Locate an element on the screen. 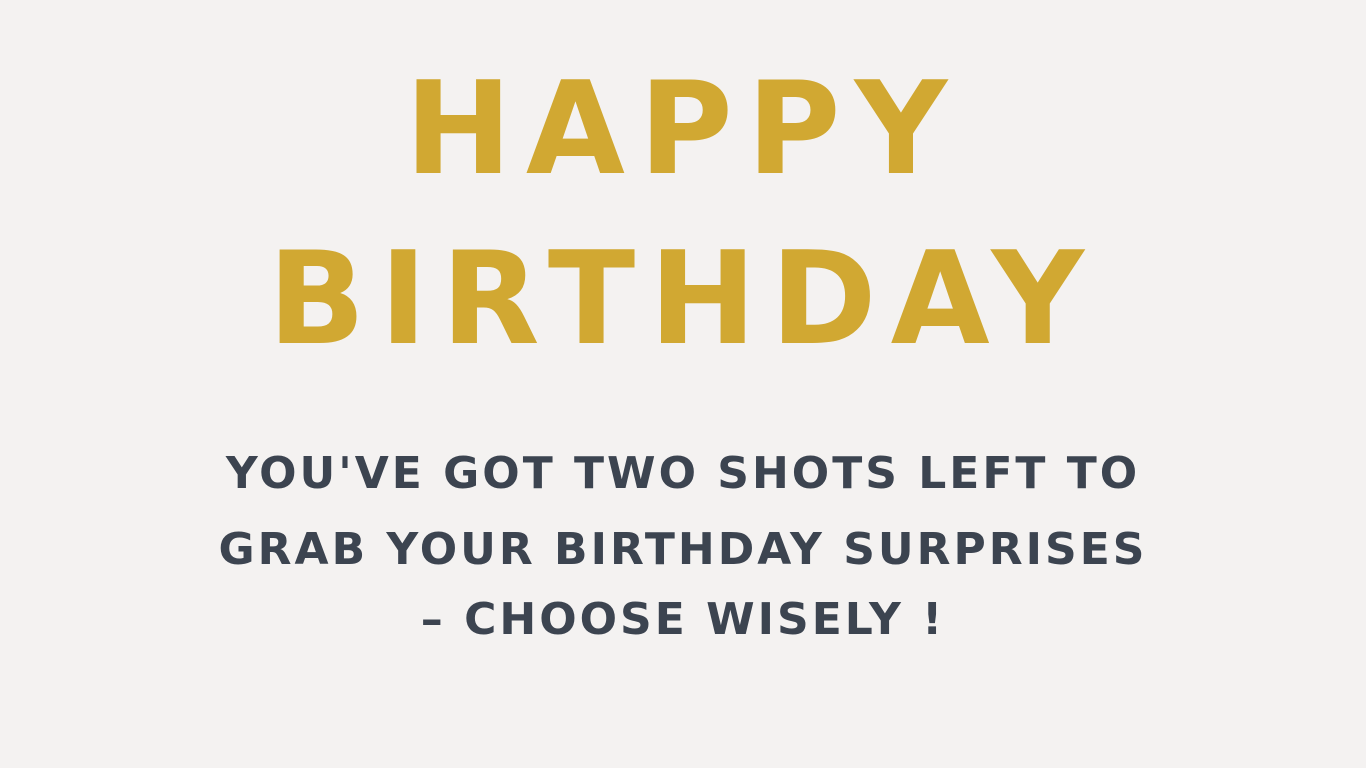  message-line-1: YOU'VE GOT TWO SHOTS LEFT TO is located at coordinates (683, 473).